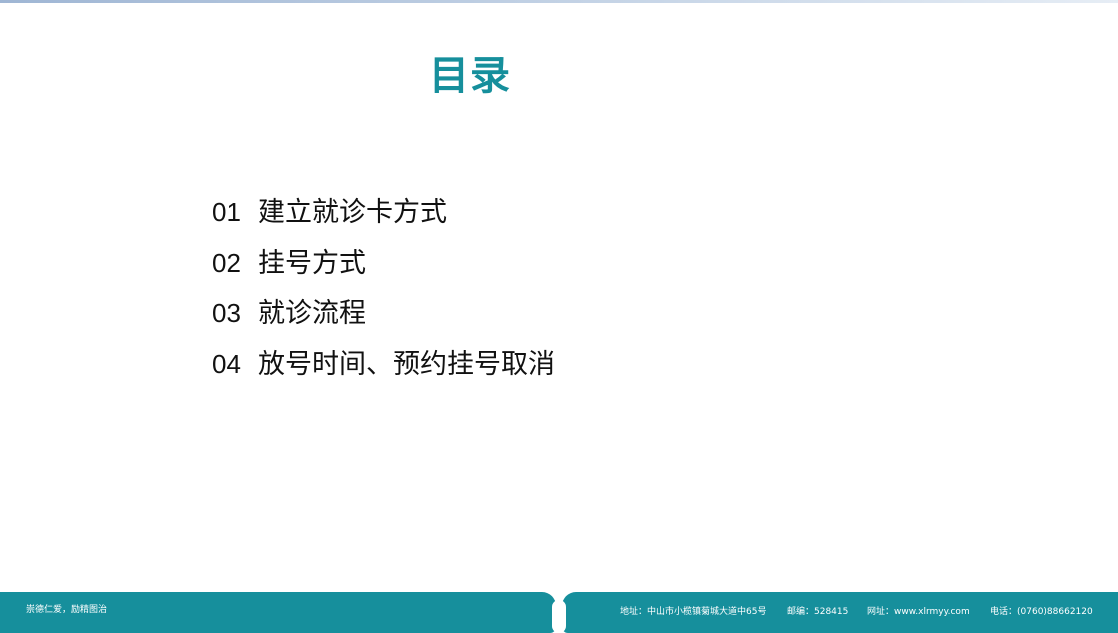  Describe the element at coordinates (840, 630) in the screenshot. I see `footer-right-edge` at that location.